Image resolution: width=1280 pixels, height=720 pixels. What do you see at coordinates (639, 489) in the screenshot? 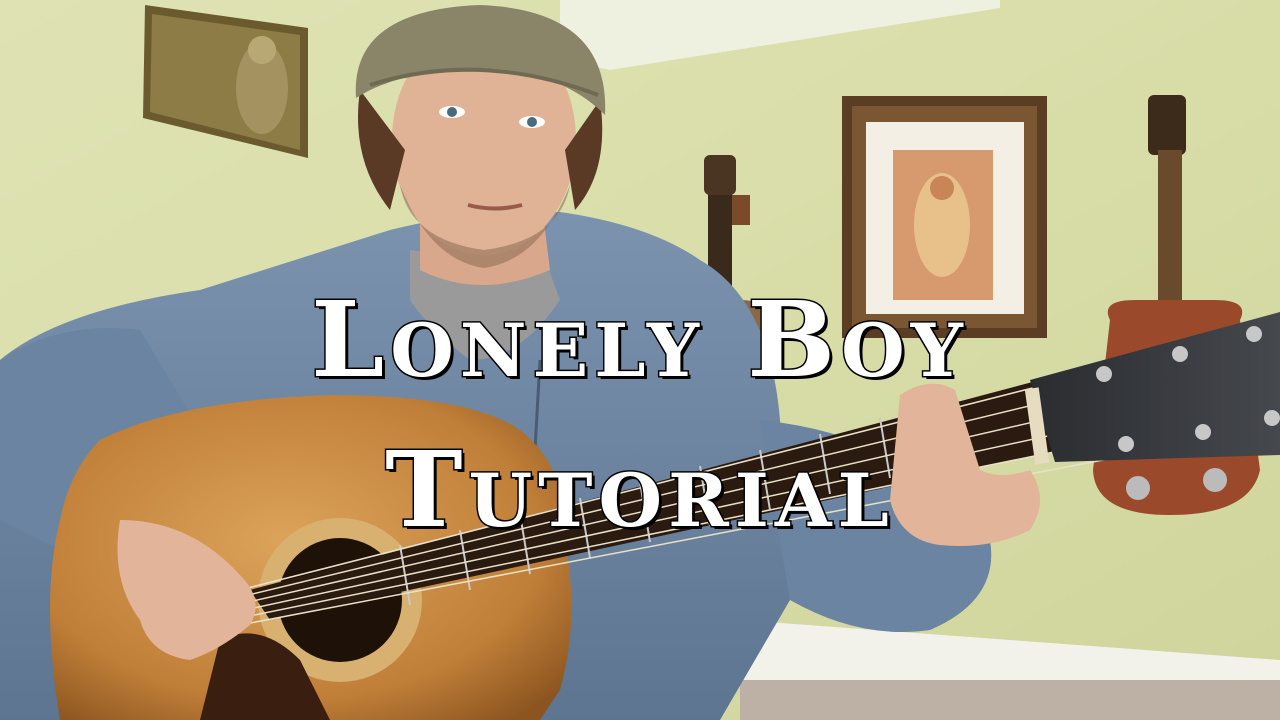
I see `title-line-2: Tutorial` at bounding box center [639, 489].